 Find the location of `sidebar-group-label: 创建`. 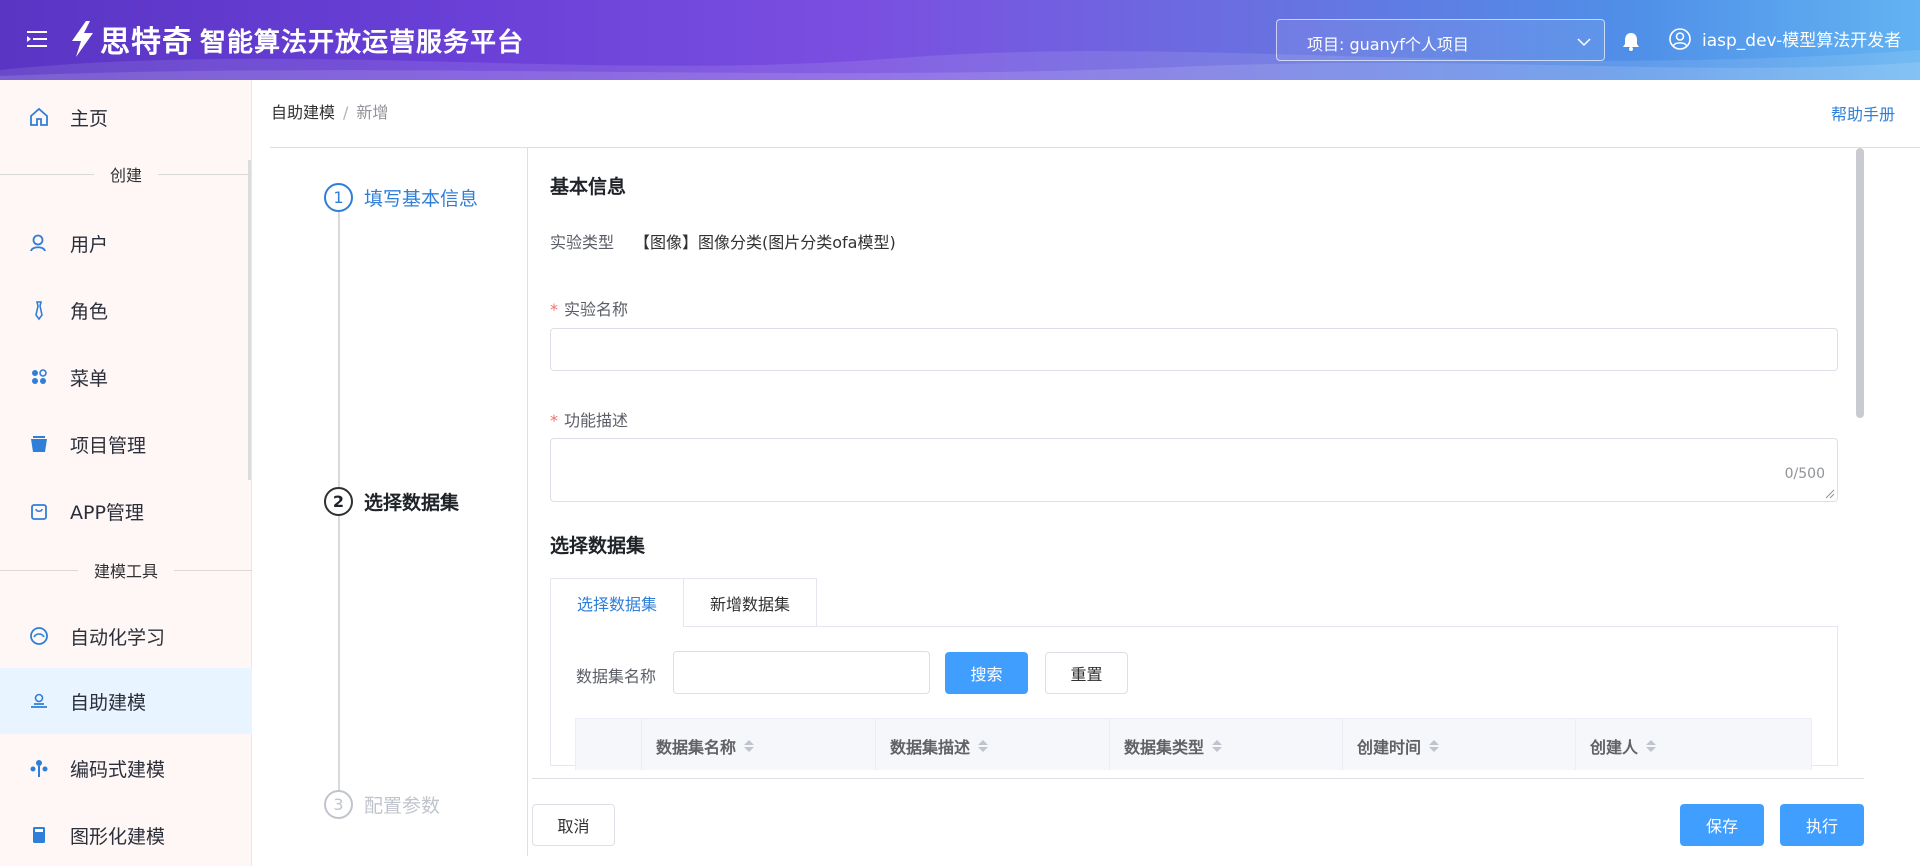

sidebar-group-label: 创建 is located at coordinates (126, 175).